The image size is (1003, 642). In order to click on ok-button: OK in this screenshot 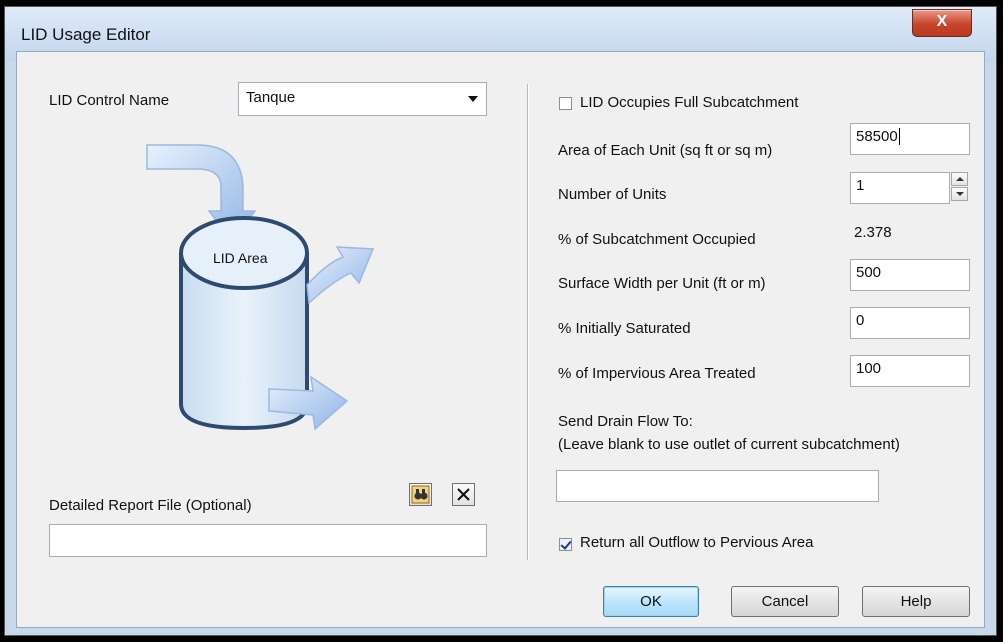, I will do `click(651, 601)`.